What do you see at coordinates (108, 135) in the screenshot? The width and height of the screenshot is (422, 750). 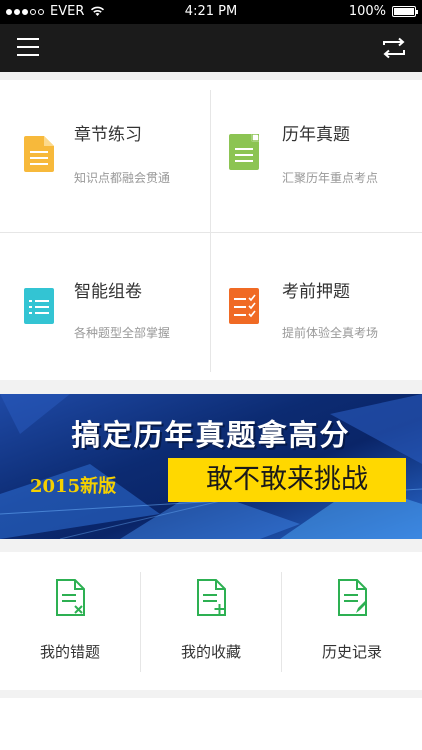 I see `feature-title: 章节练习` at bounding box center [108, 135].